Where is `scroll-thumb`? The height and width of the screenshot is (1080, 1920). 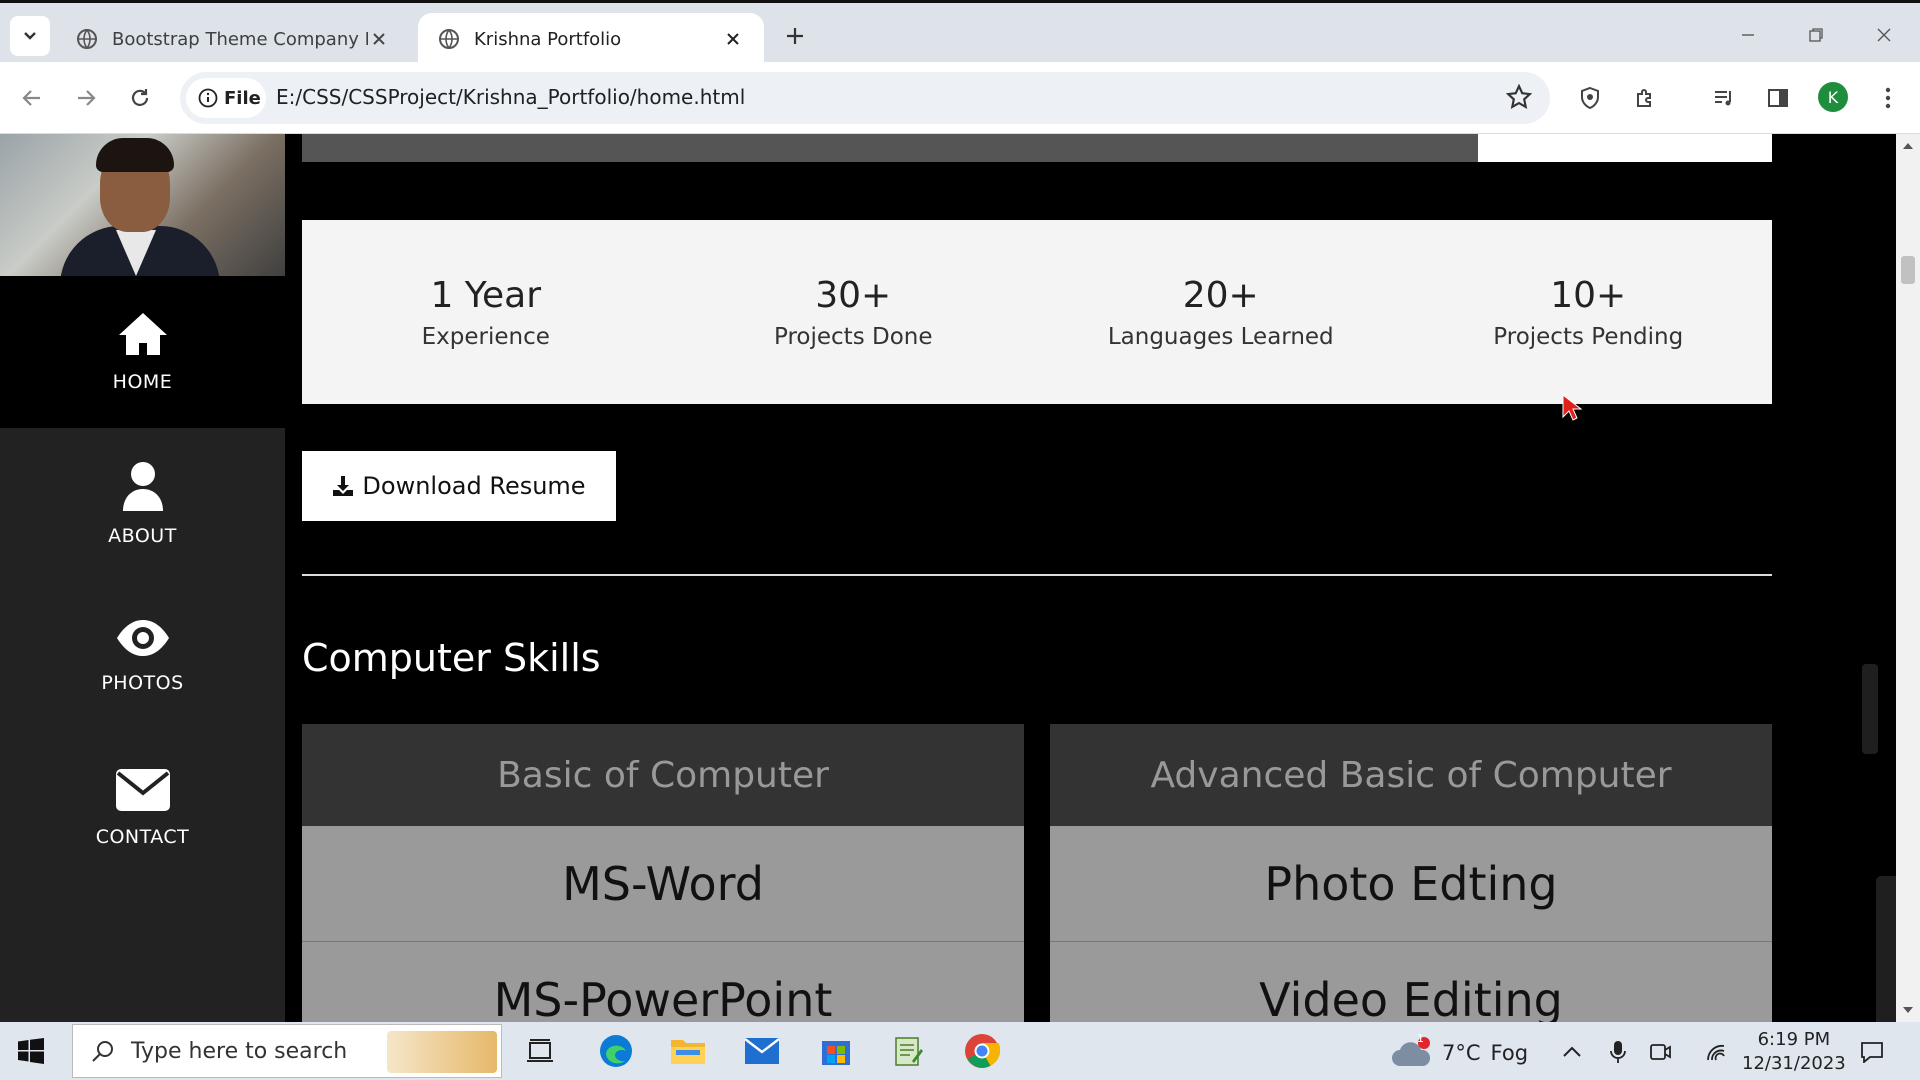
scroll-thumb is located at coordinates (1908, 270).